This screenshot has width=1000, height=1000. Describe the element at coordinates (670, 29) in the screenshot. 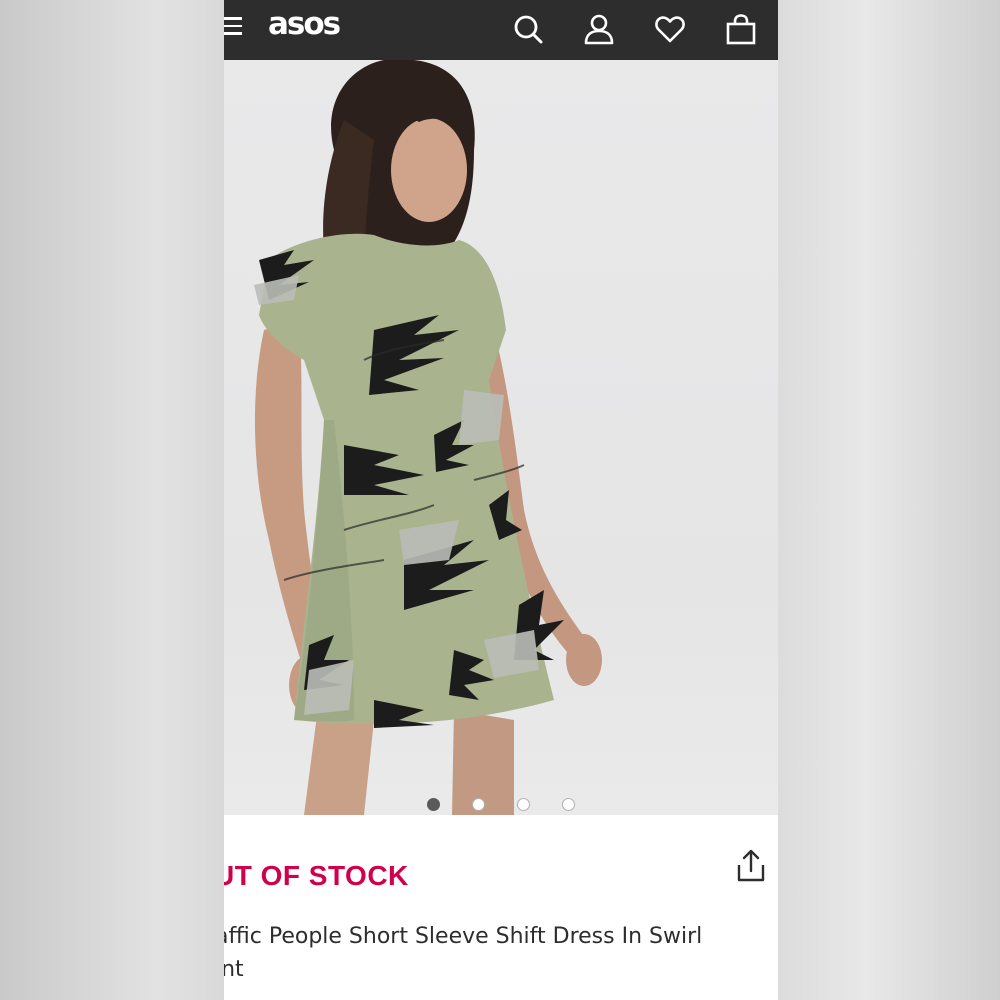

I see `heart-icon` at that location.